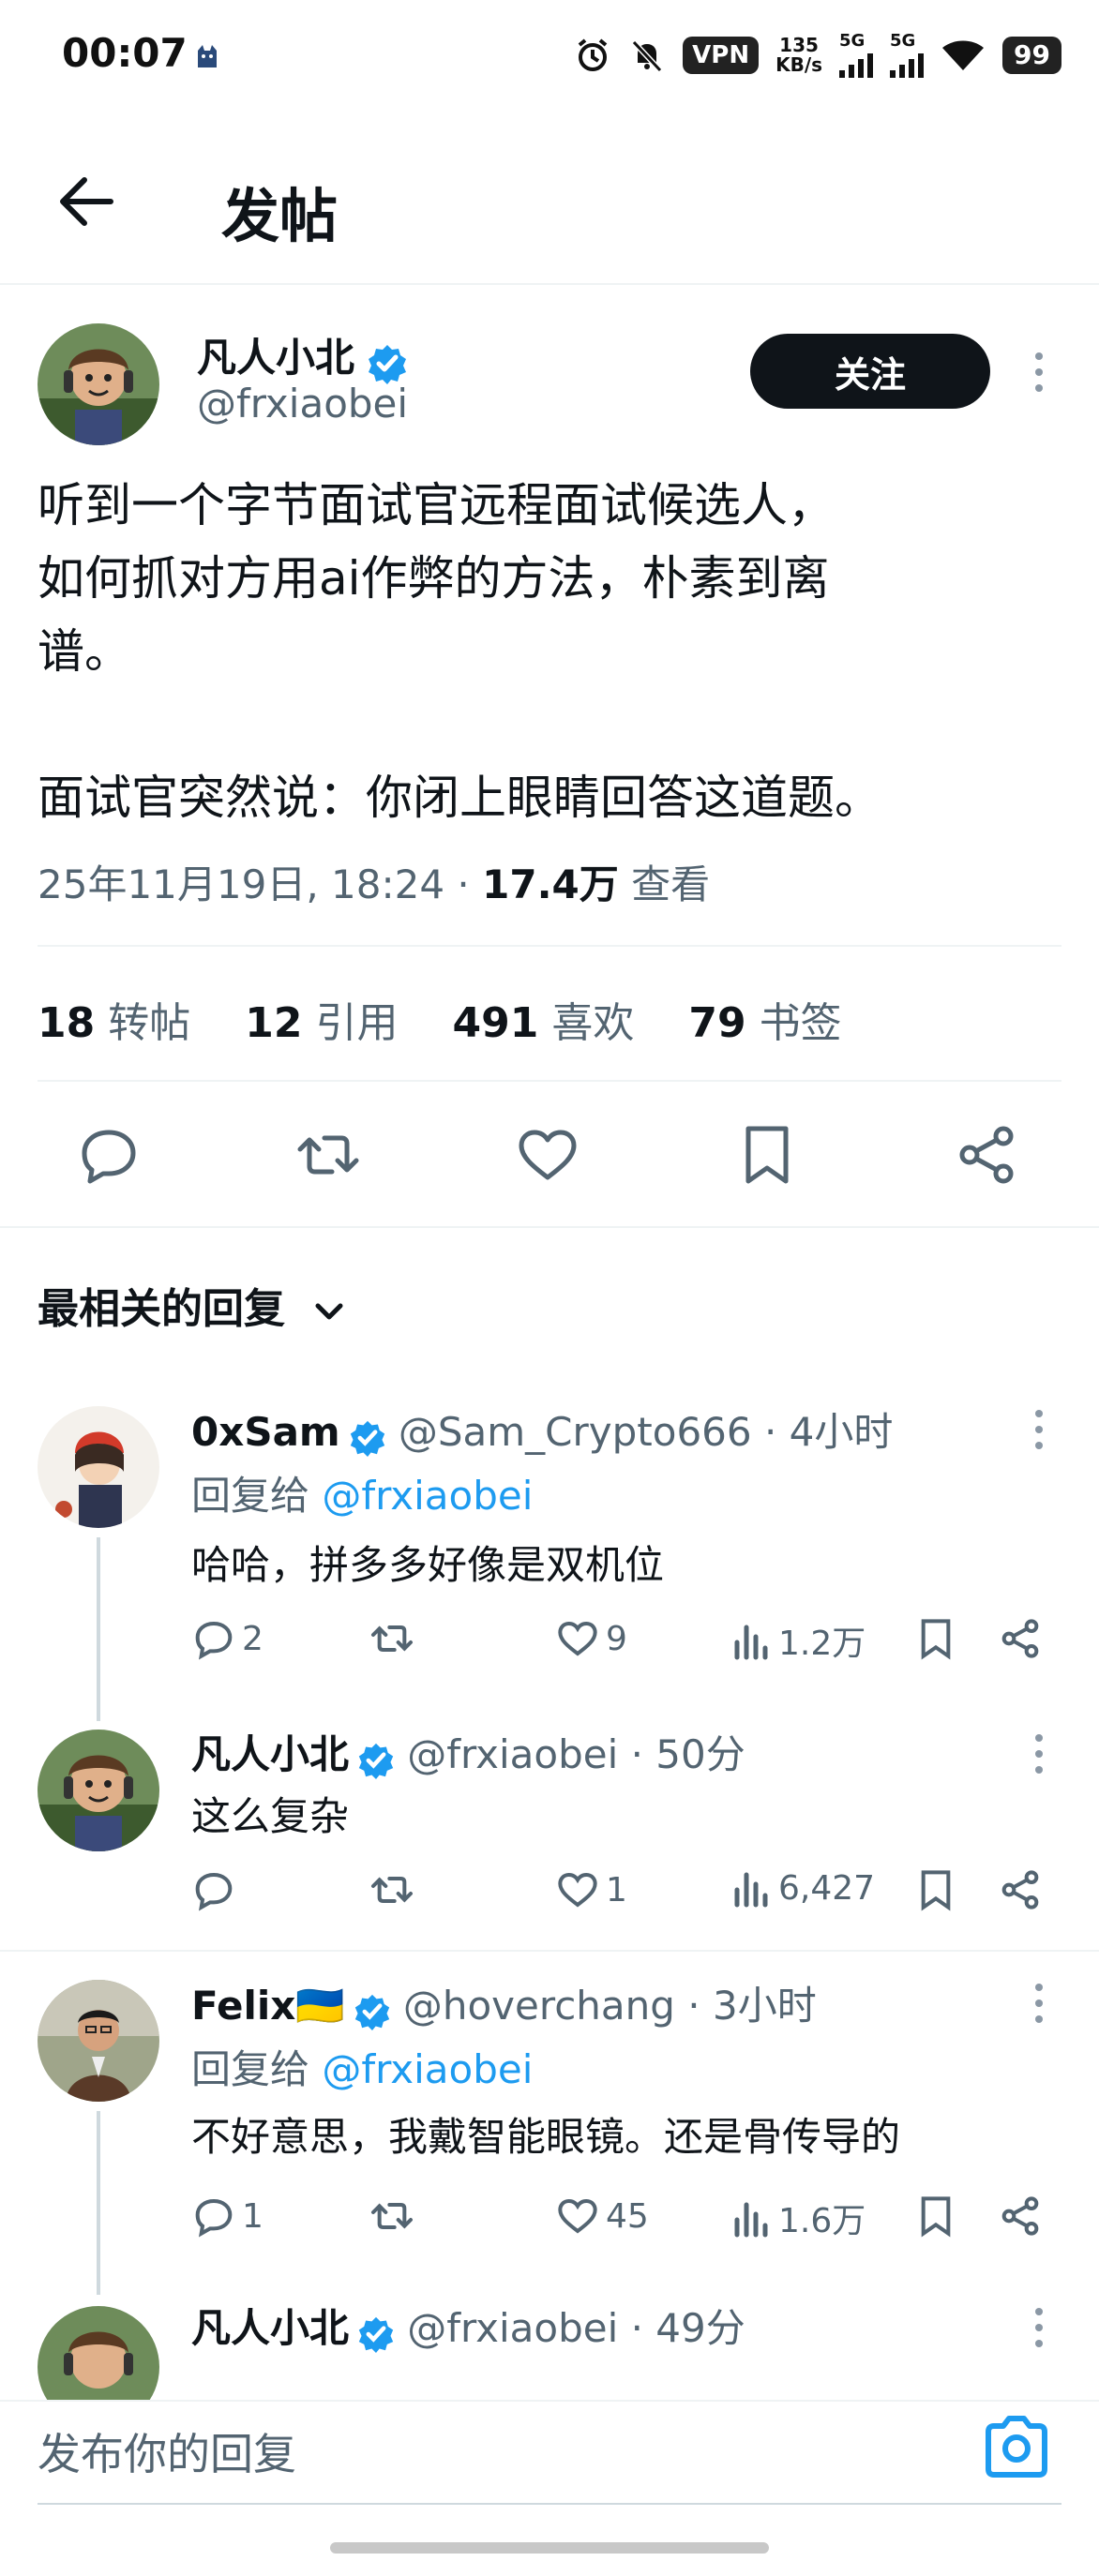  Describe the element at coordinates (799, 55) in the screenshot. I see `network-speed: 135 KB/s` at that location.